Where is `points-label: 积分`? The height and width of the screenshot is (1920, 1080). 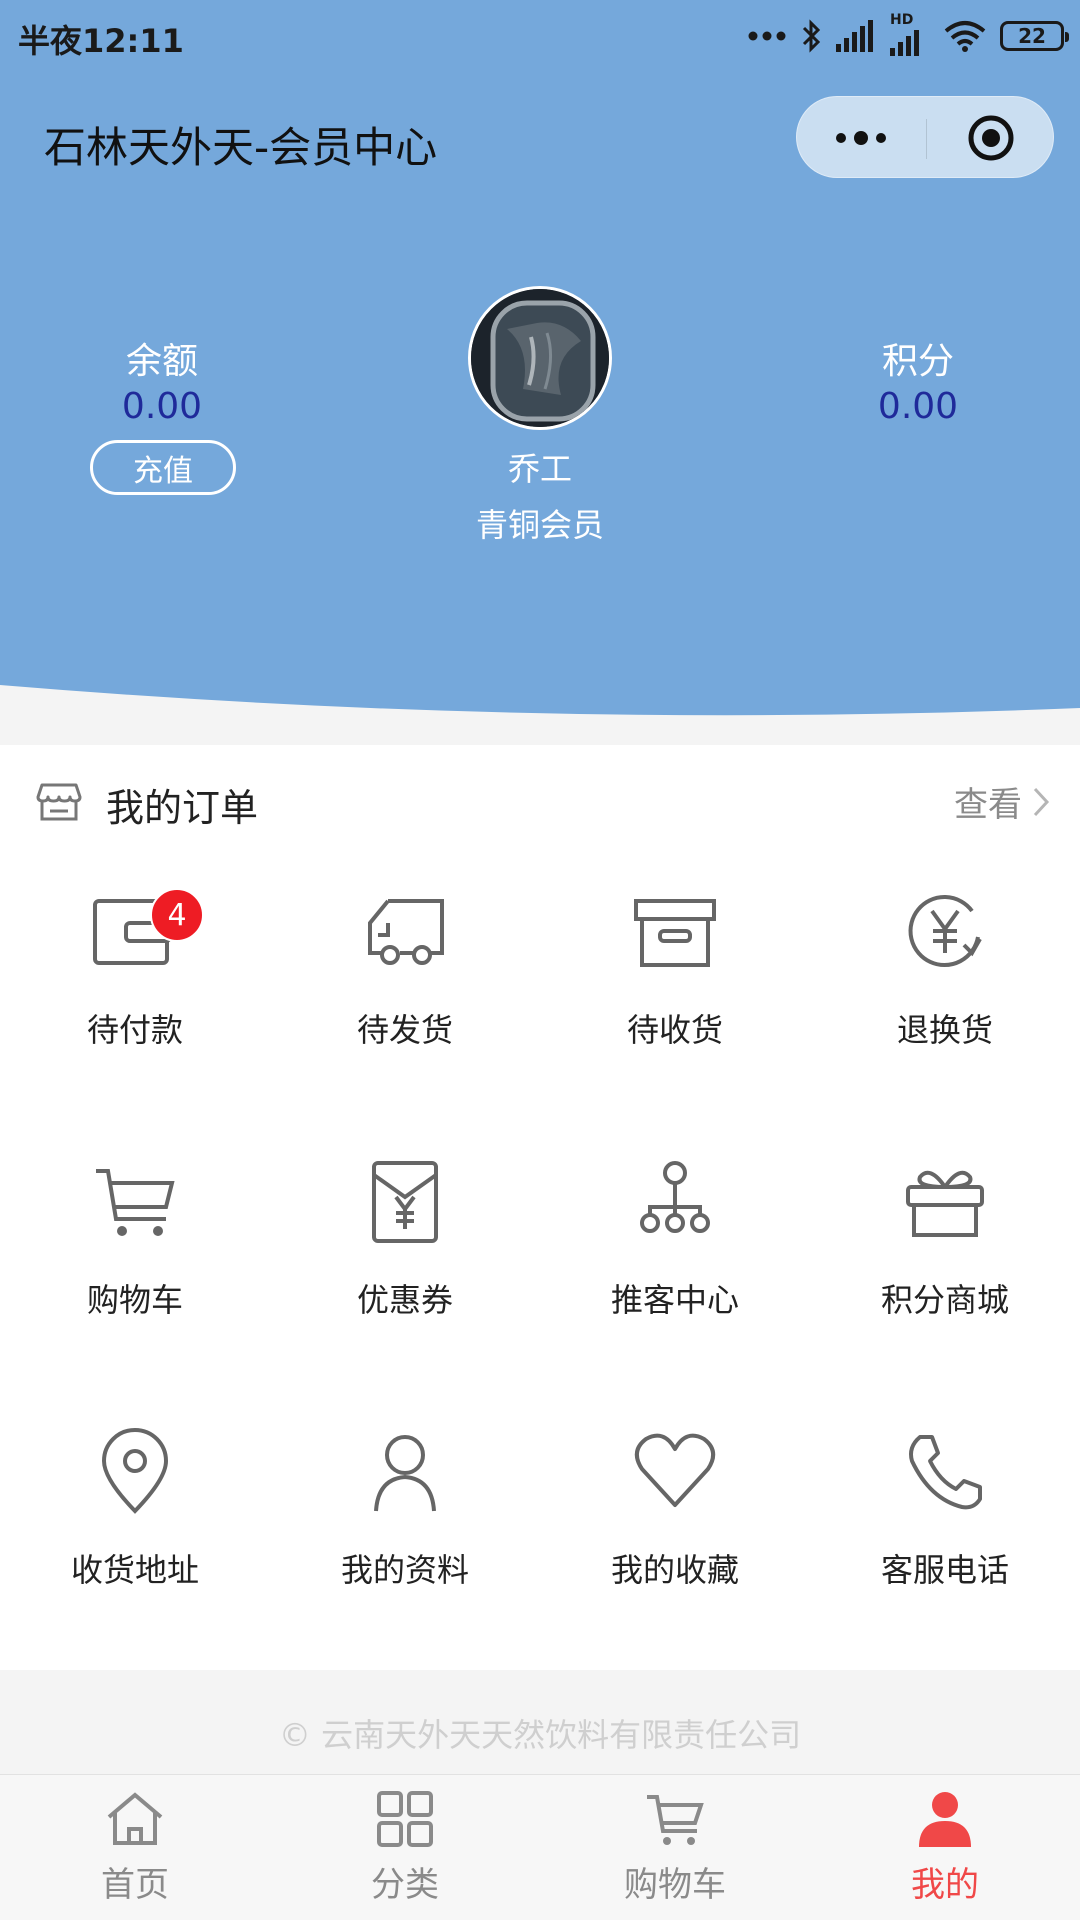 points-label: 积分 is located at coordinates (917, 361).